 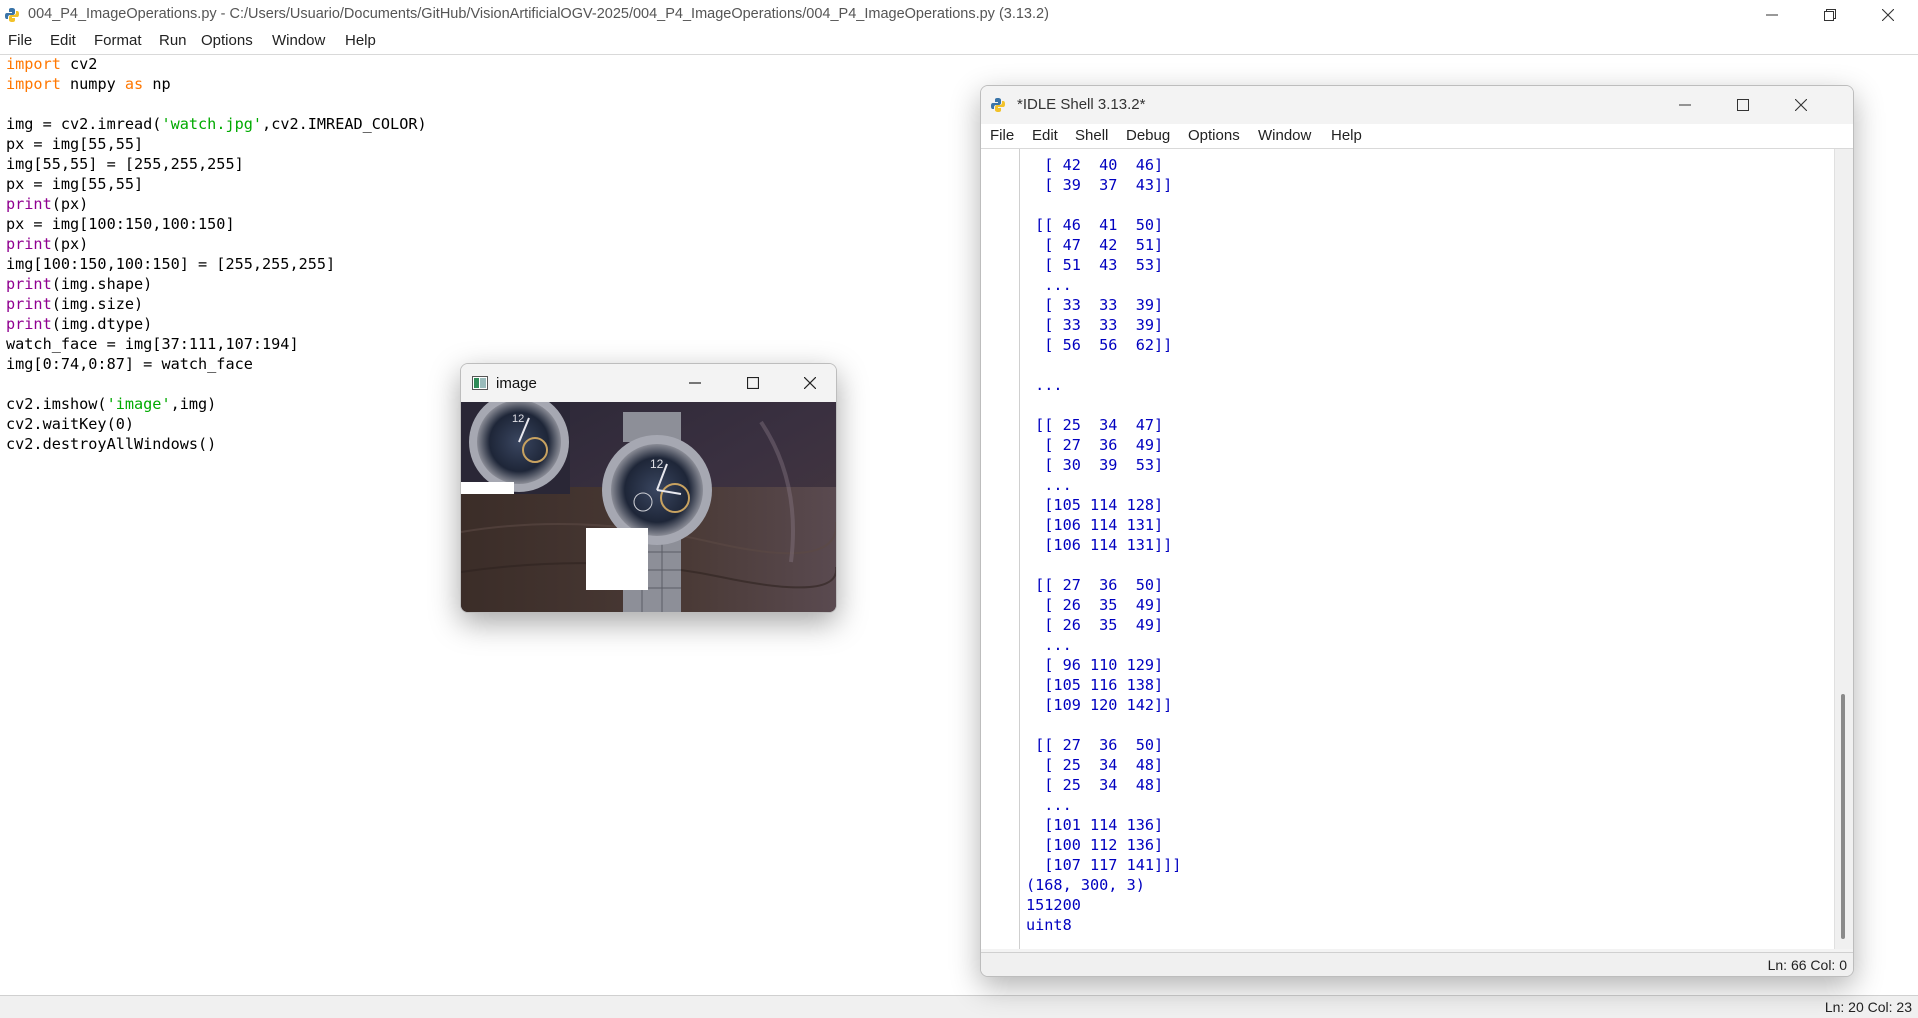 I want to click on shell-output-line: [109 120 142]], so click(x=1099, y=705).